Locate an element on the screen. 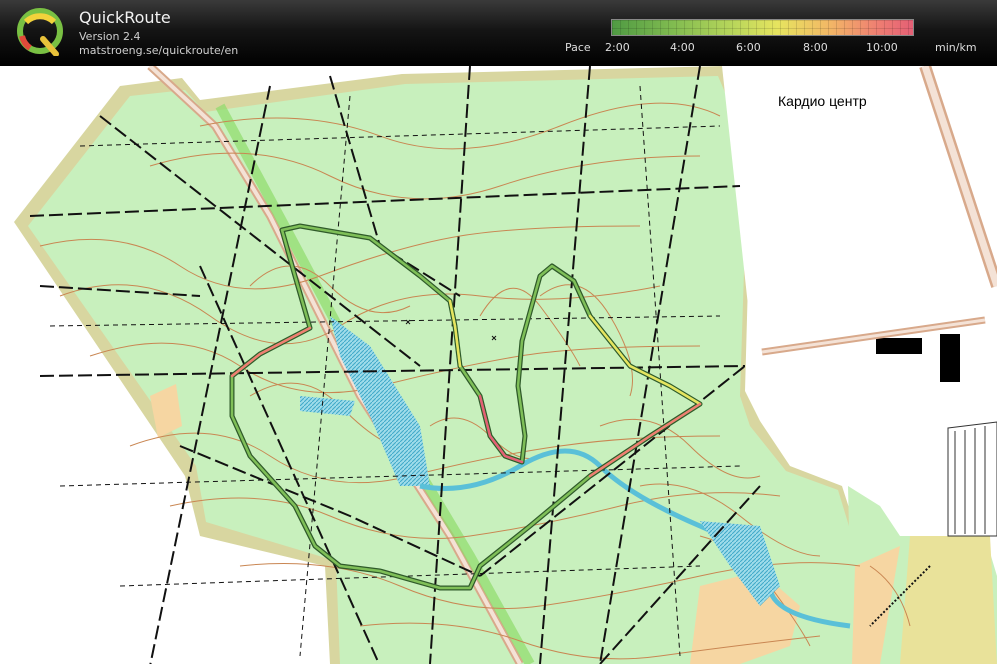 The width and height of the screenshot is (997, 664). app-url: matstroeng.se/quickroute/en is located at coordinates (159, 50).